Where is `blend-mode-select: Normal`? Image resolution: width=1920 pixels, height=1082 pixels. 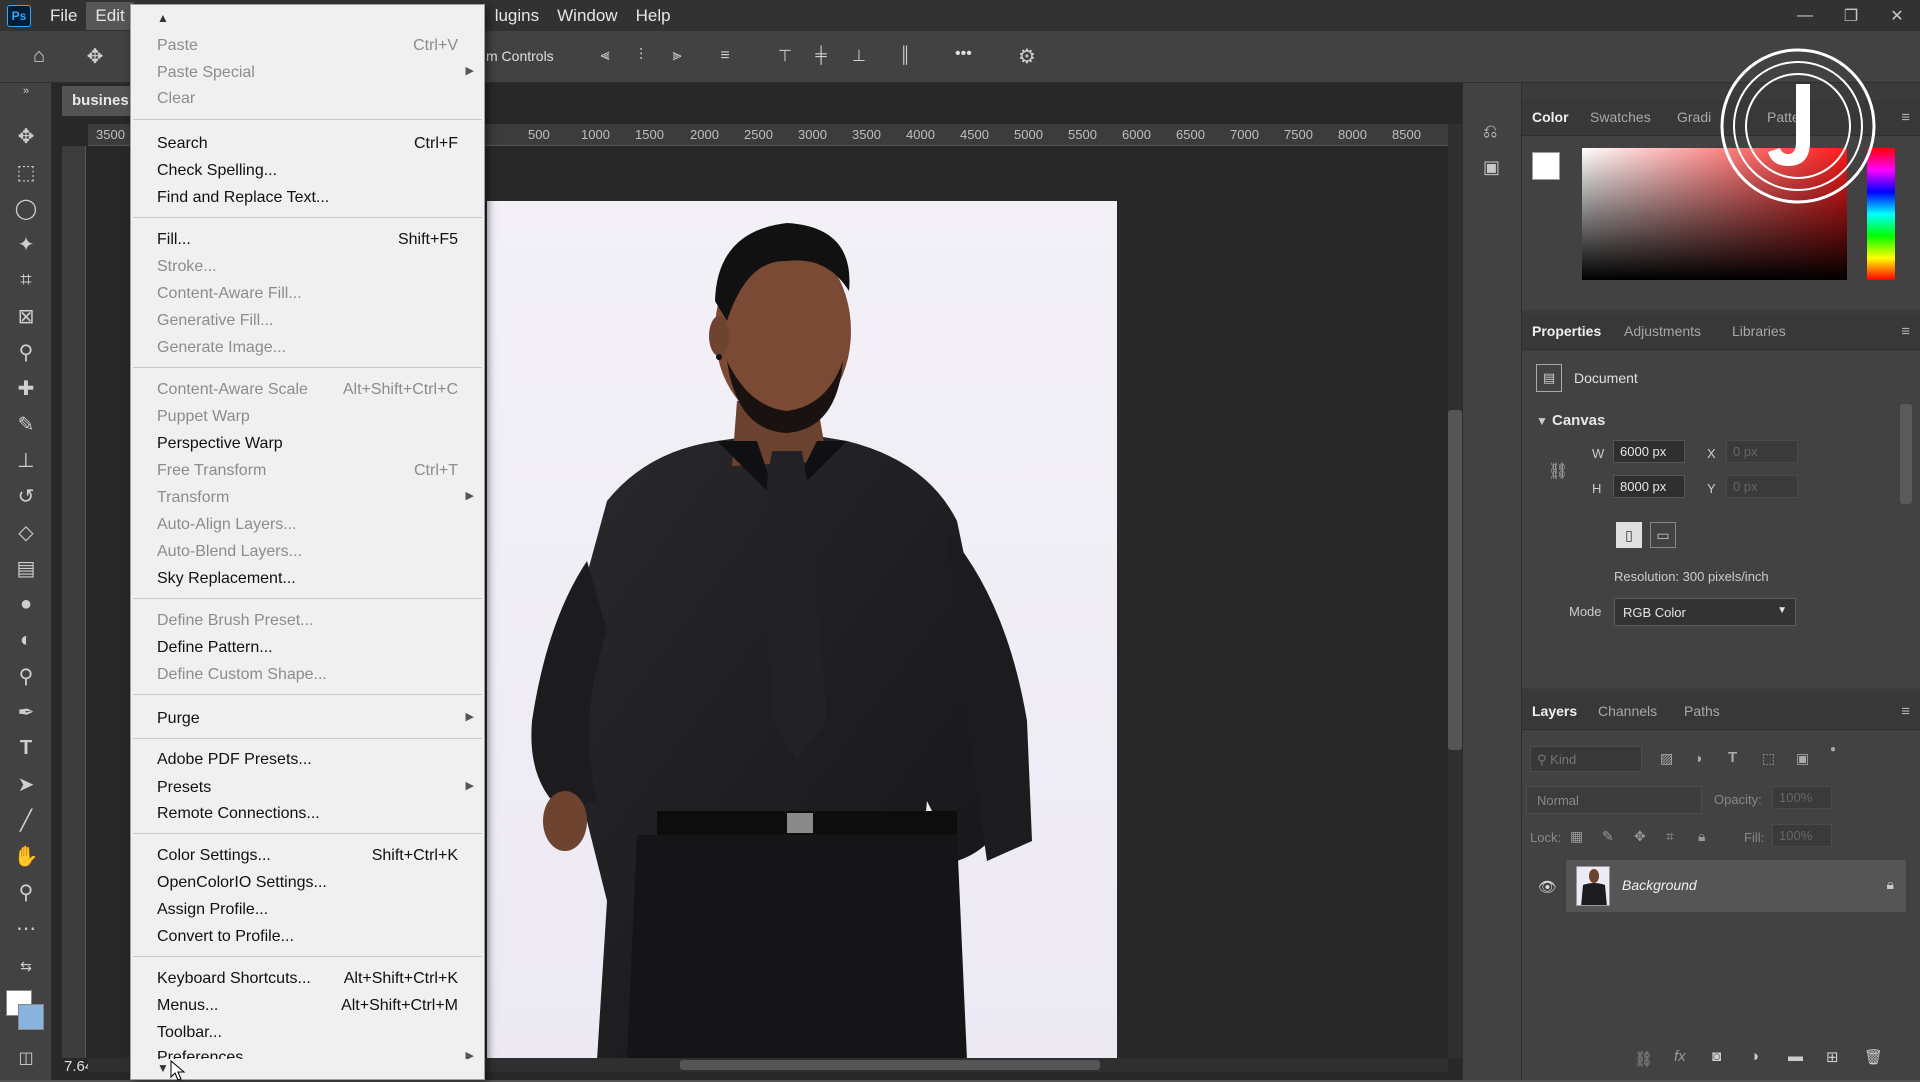
blend-mode-select: Normal is located at coordinates (1614, 800).